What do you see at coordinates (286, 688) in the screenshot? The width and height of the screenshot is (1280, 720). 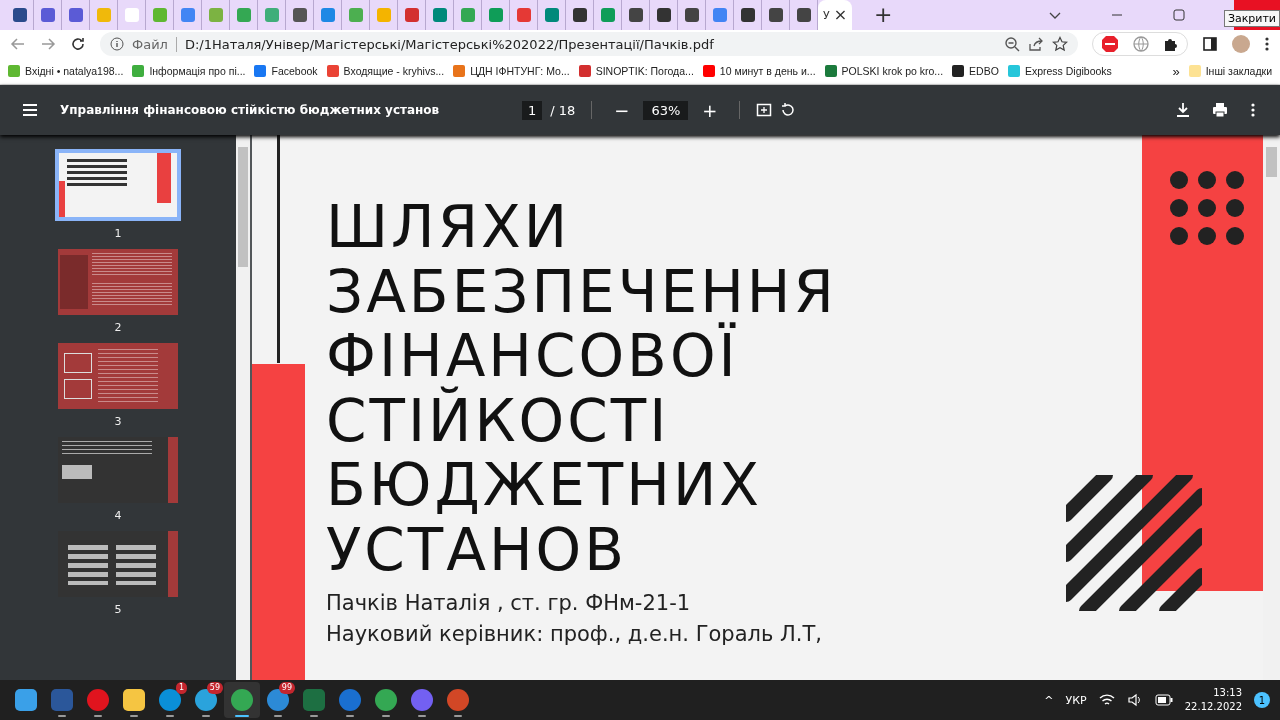 I see `notification-badge: 99` at bounding box center [286, 688].